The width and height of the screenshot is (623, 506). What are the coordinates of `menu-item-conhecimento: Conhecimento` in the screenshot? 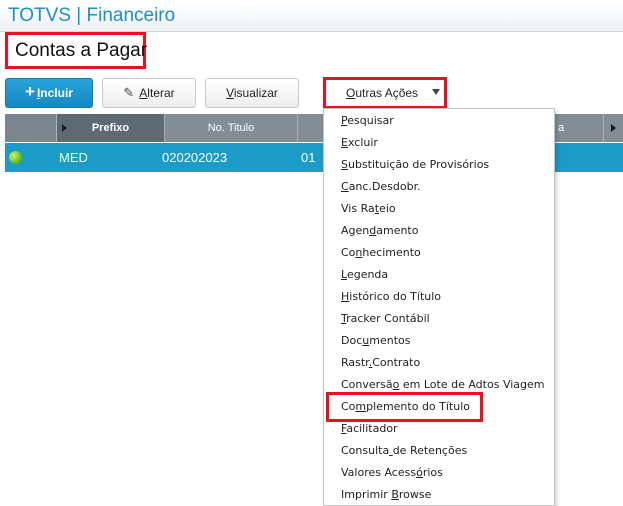 It's located at (381, 252).